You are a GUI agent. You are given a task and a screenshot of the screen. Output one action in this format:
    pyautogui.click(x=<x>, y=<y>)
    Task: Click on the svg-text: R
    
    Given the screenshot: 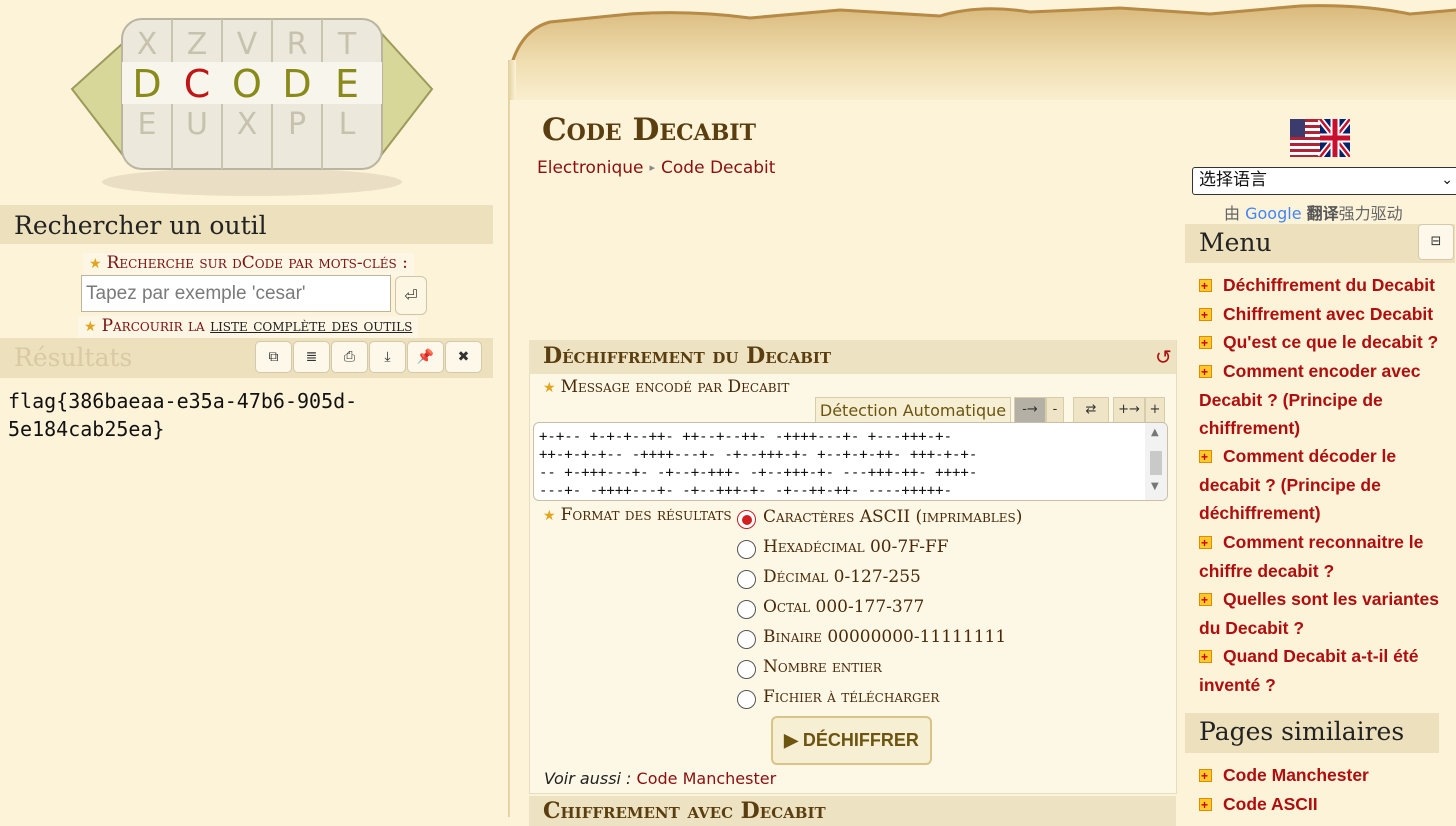 What is the action you would take?
    pyautogui.click(x=297, y=44)
    